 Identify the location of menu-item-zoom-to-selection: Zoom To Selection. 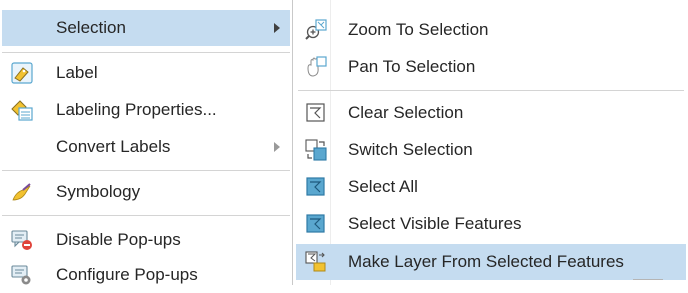
(491, 30).